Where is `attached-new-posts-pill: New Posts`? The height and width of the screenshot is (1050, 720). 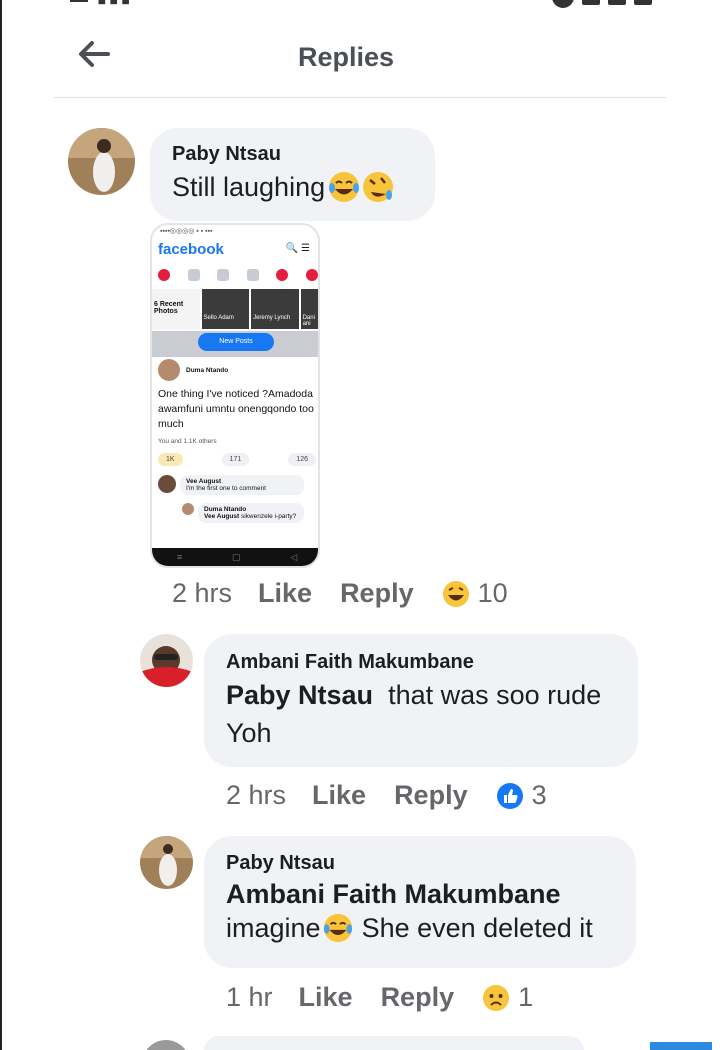 attached-new-posts-pill: New Posts is located at coordinates (236, 342).